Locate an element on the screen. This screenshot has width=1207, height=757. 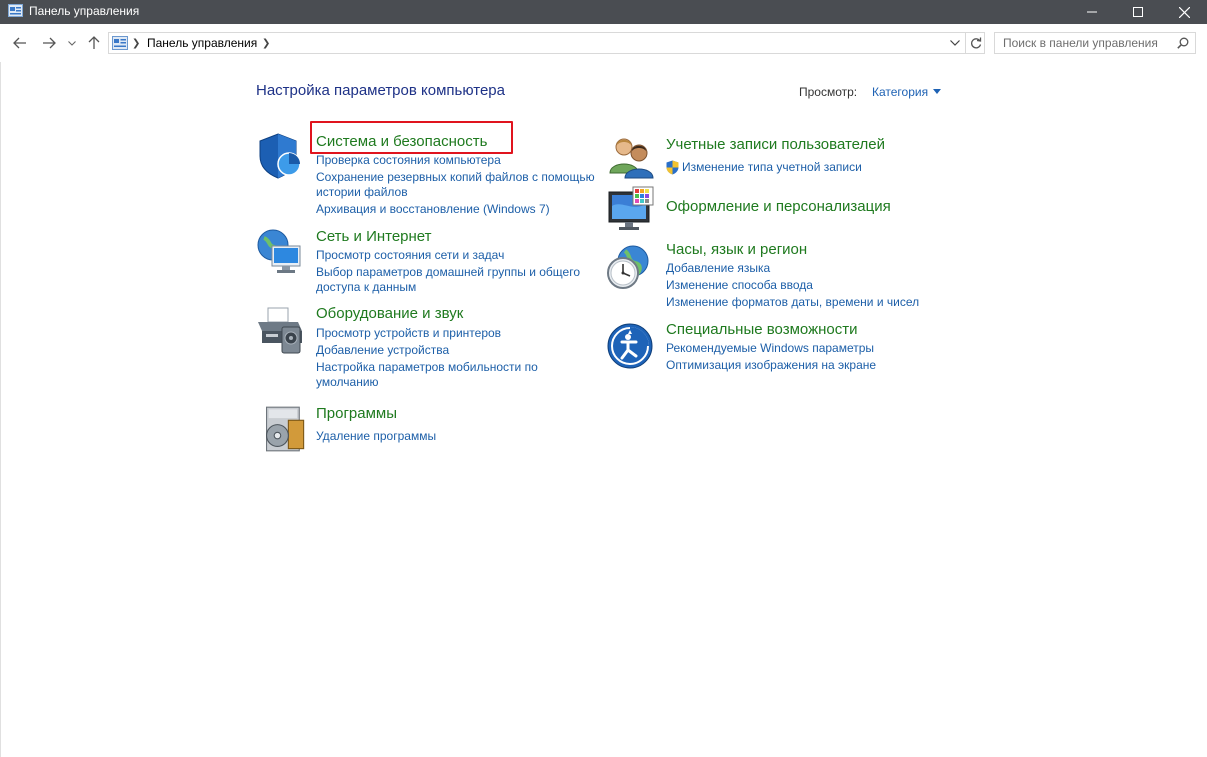
window-border is located at coordinates (0, 409).